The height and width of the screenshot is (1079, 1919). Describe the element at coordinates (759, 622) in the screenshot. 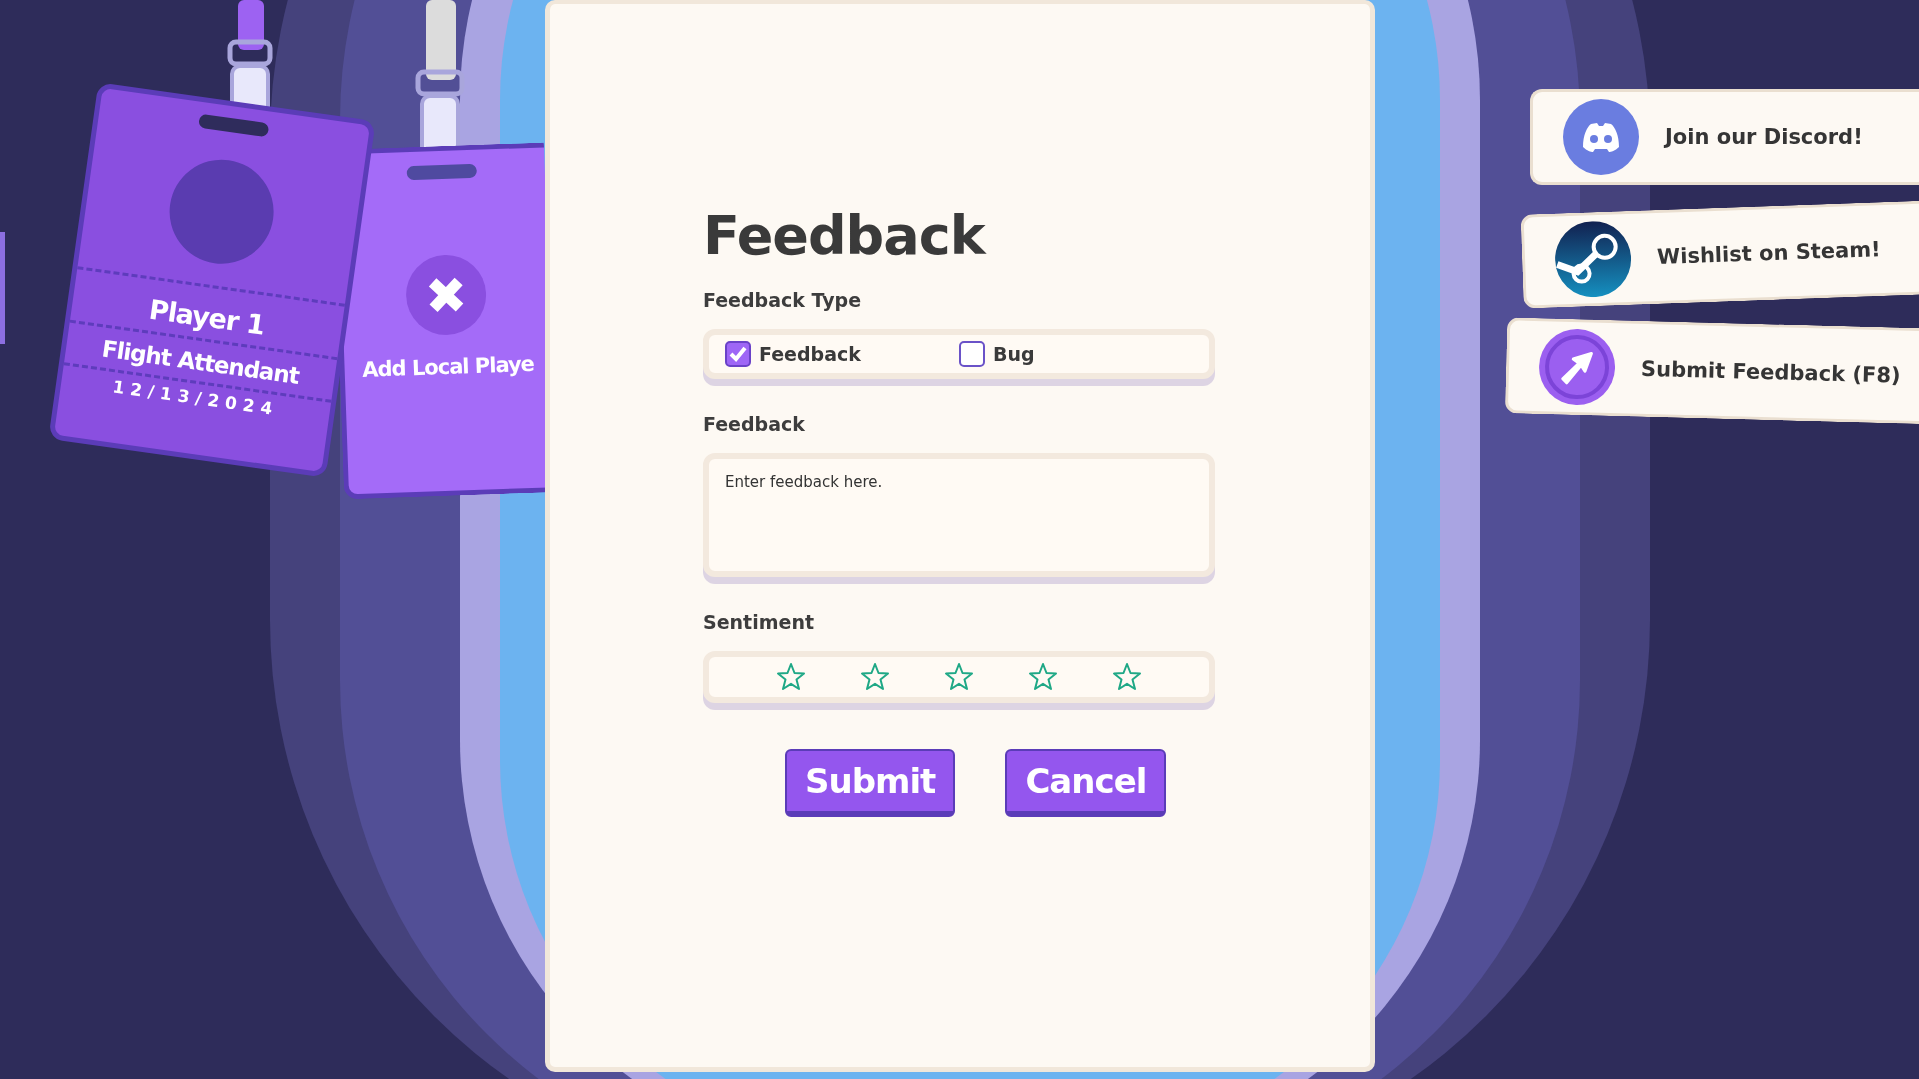

I see `field-label: Sentiment` at that location.